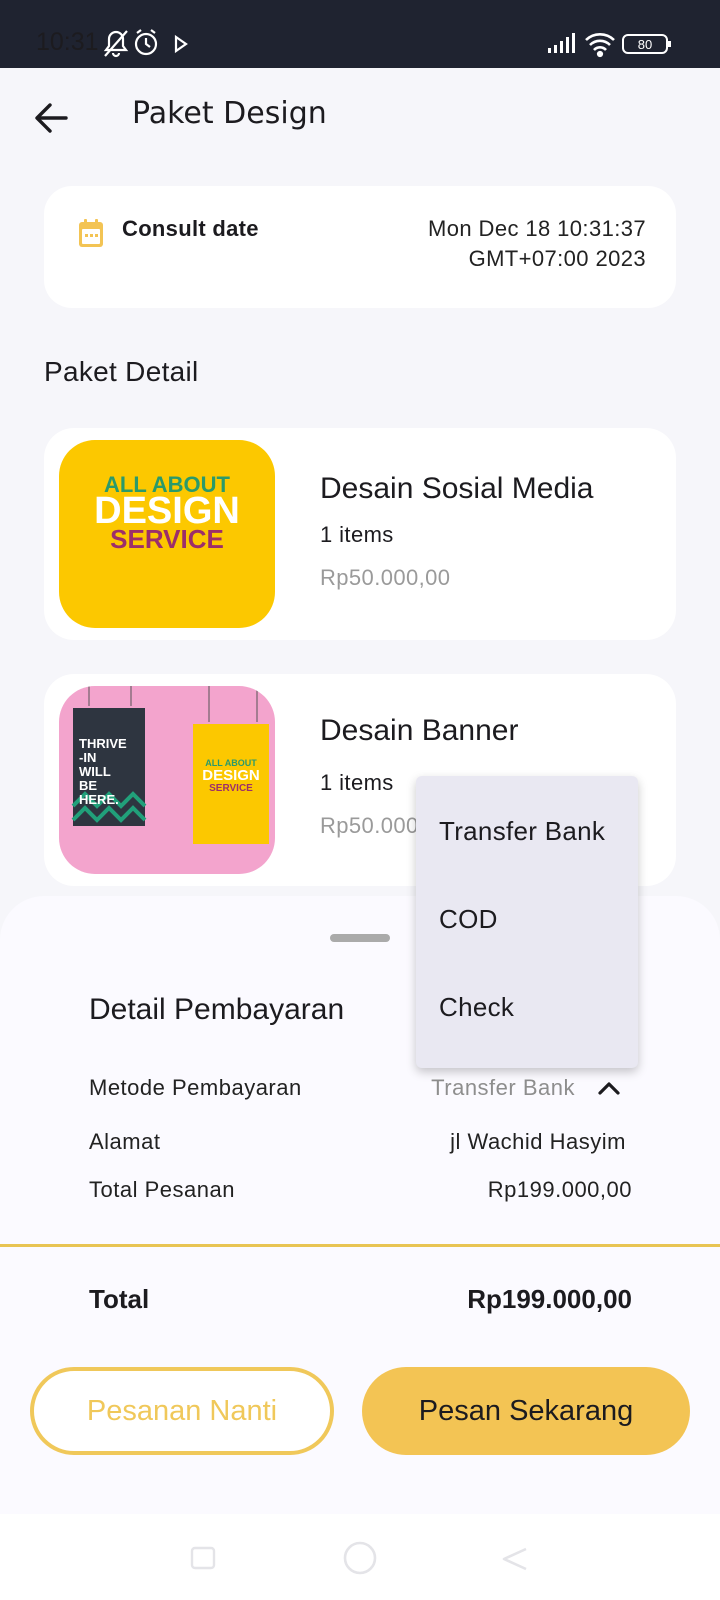 The width and height of the screenshot is (720, 1600). I want to click on thumb-left-5: HERE., so click(99, 799).